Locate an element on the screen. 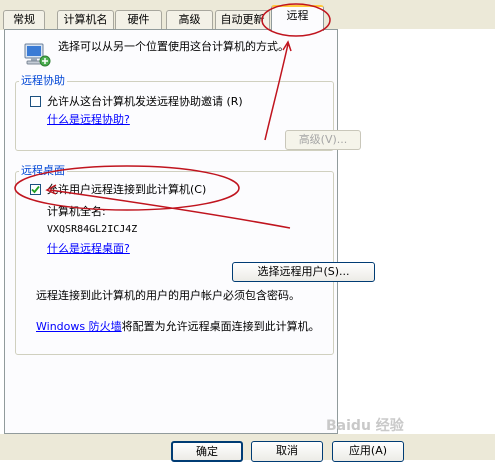 The height and width of the screenshot is (462, 495). cancel-button: 取消 is located at coordinates (287, 451).